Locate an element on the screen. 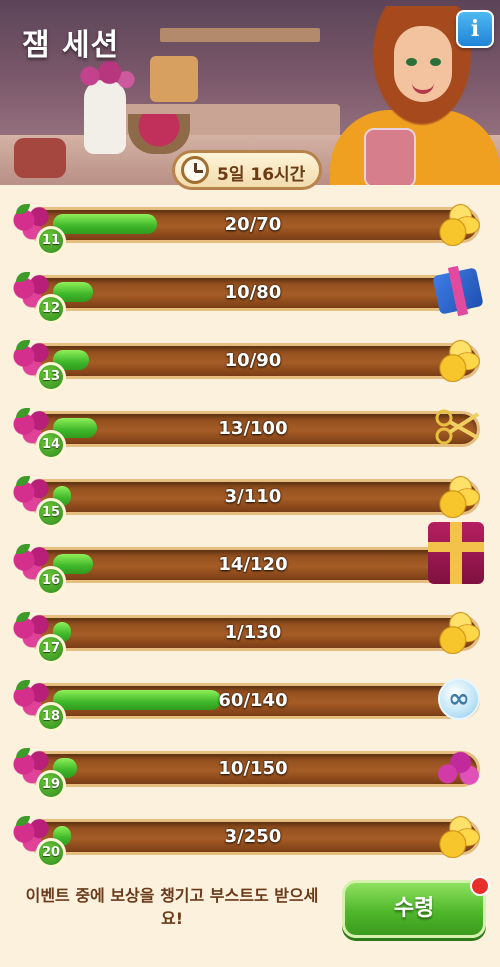 The height and width of the screenshot is (967, 500). notification-dot is located at coordinates (480, 886).